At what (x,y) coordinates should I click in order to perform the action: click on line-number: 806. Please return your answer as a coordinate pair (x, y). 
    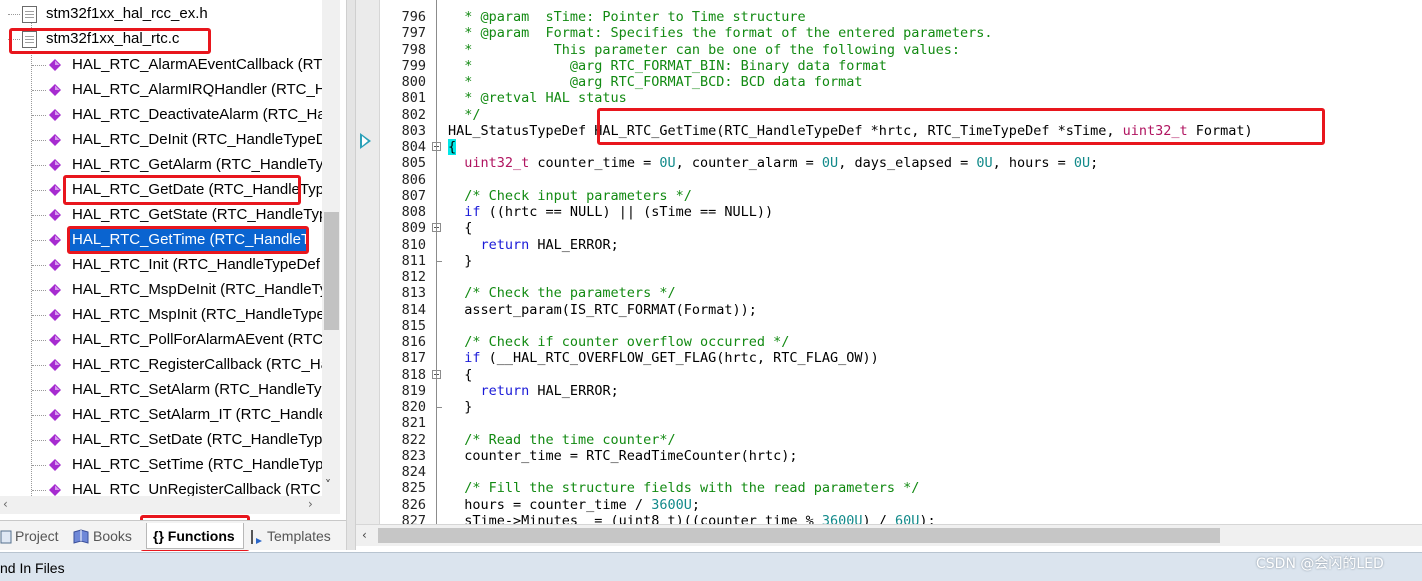
    Looking at the image, I should click on (413, 179).